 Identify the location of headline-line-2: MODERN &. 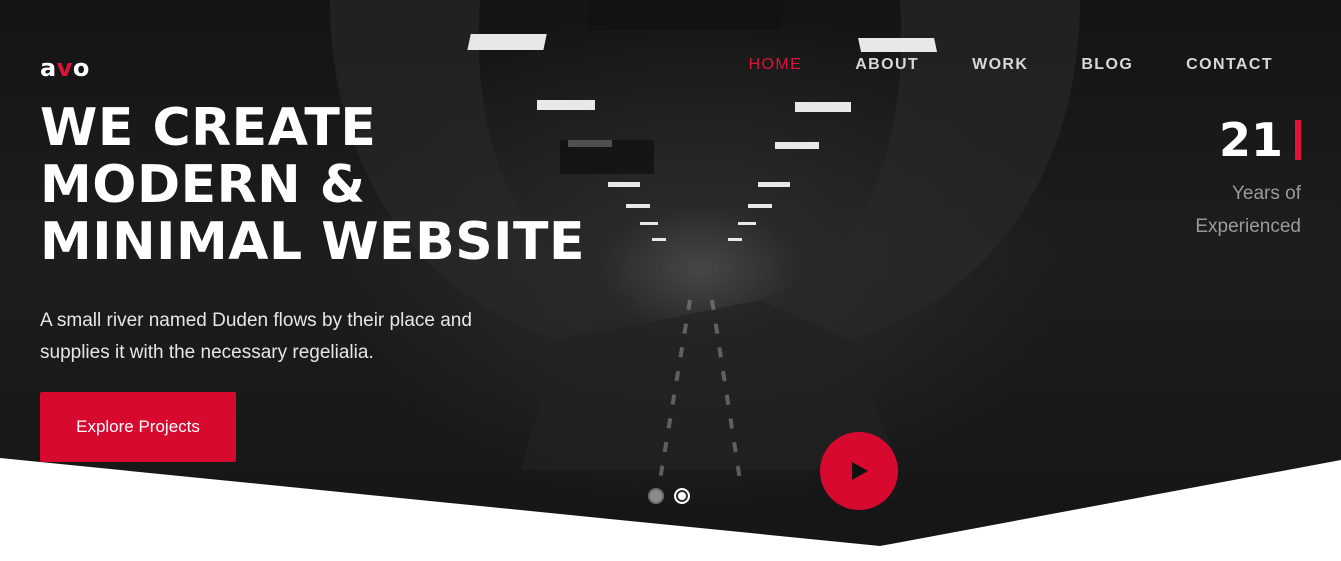
(203, 185).